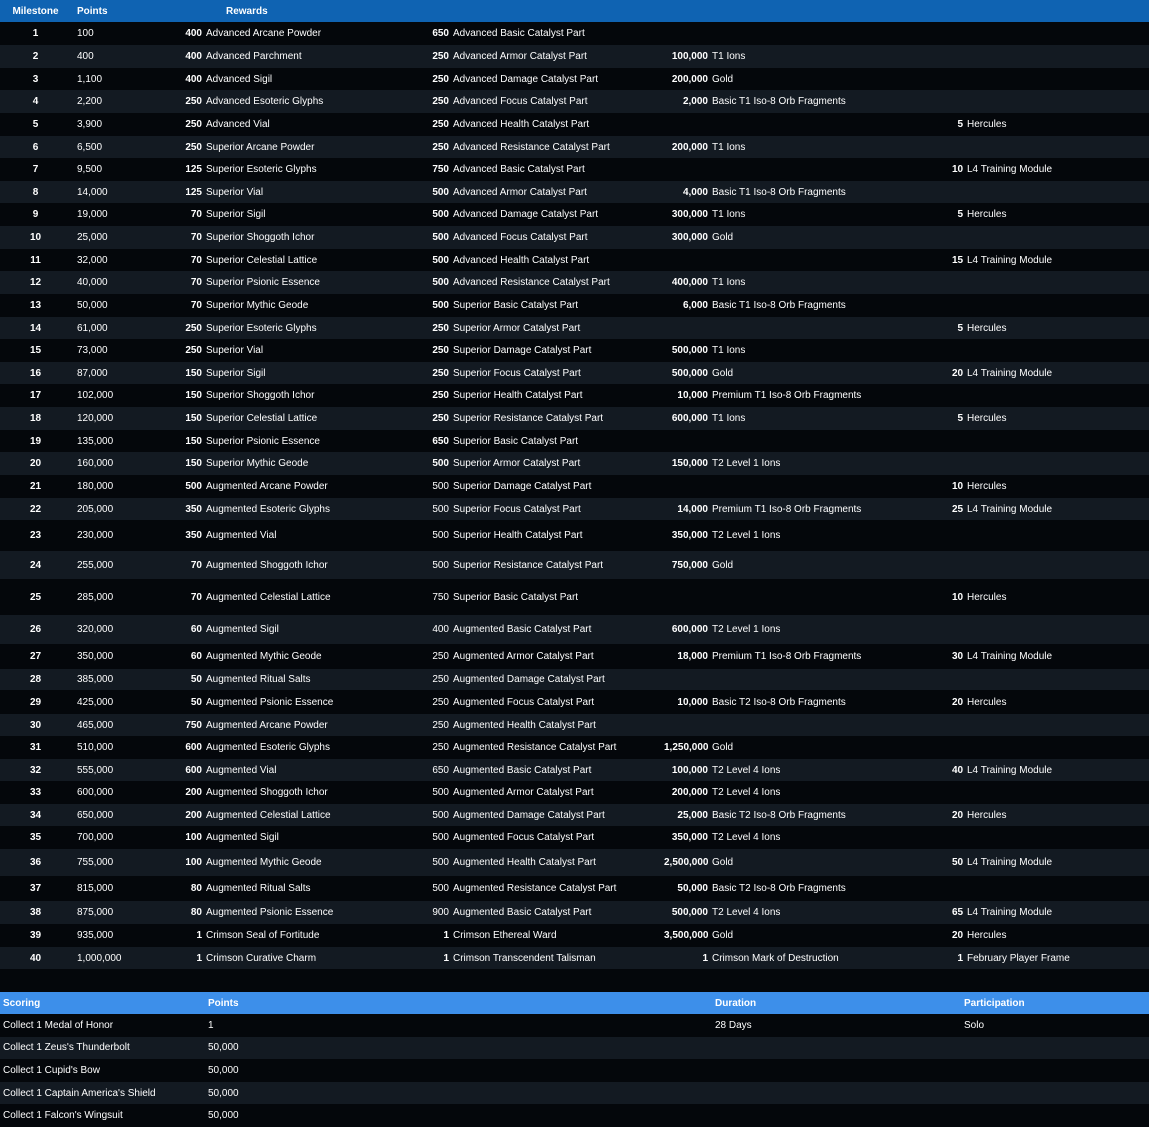 The height and width of the screenshot is (1127, 1149). I want to click on reward-quantity: 20, so click(958, 373).